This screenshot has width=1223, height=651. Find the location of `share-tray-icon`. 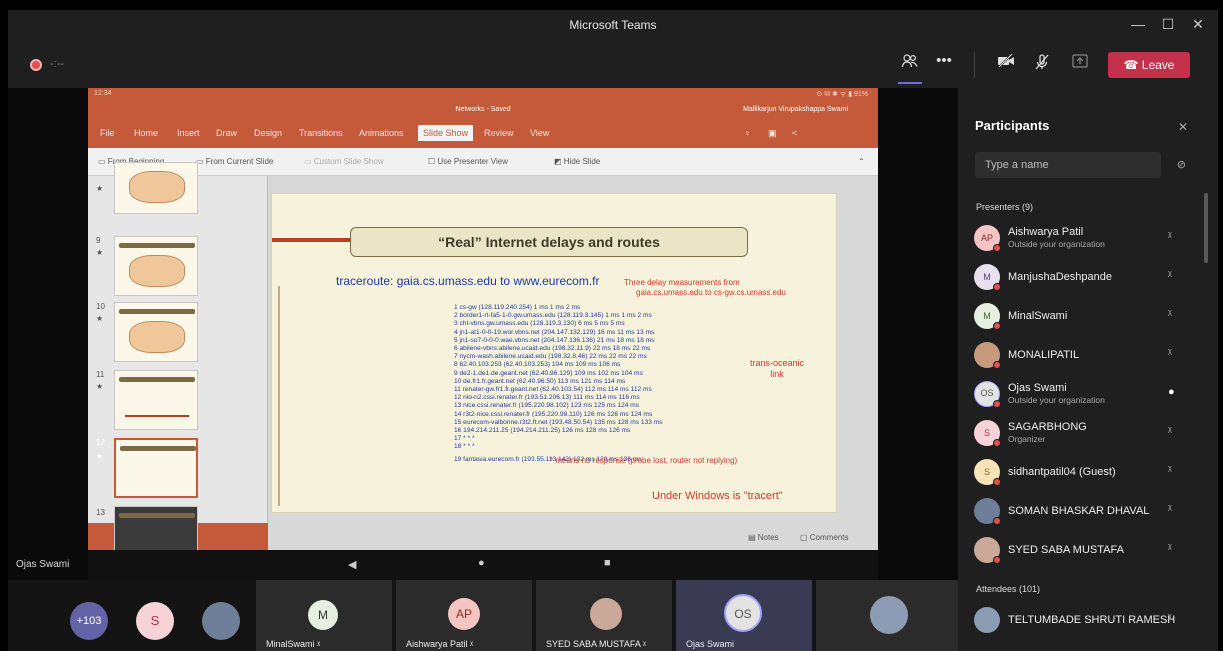

share-tray-icon is located at coordinates (1080, 63).